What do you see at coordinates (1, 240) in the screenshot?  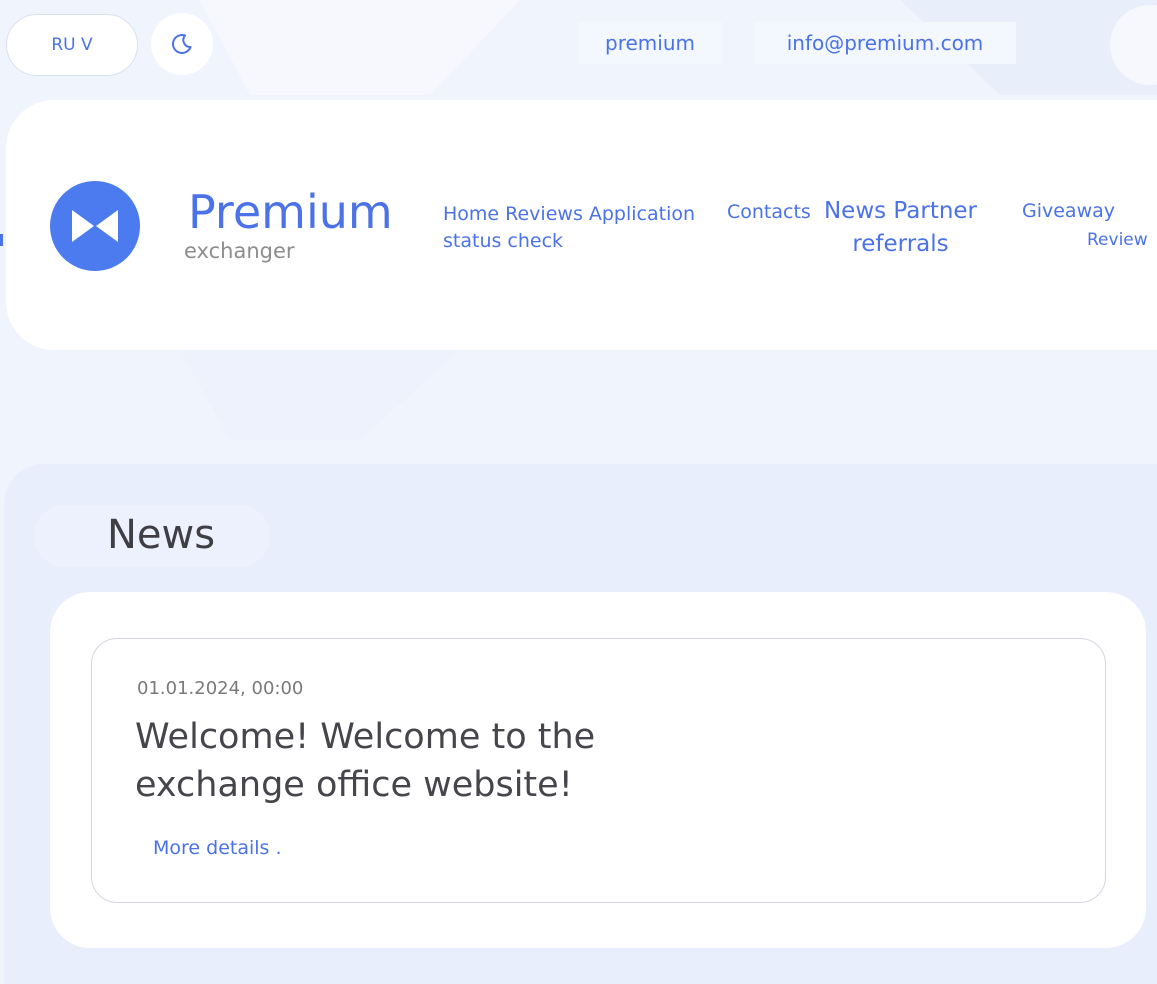 I see `header-edge-mark` at bounding box center [1, 240].